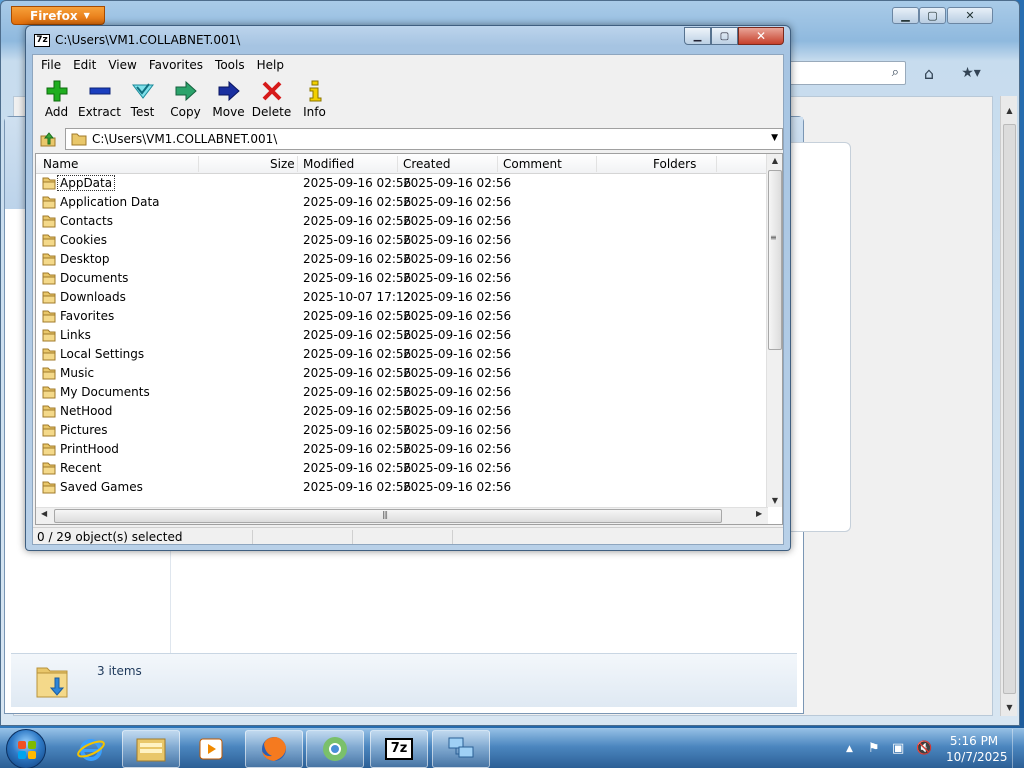 This screenshot has height=768, width=1024. What do you see at coordinates (314, 101) in the screenshot?
I see `info-button: Info` at bounding box center [314, 101].